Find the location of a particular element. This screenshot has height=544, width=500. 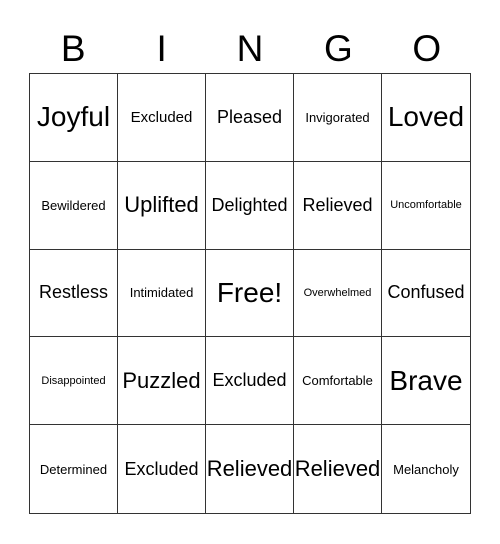

bingo-cell-r4-c4: Comfortable is located at coordinates (338, 381).